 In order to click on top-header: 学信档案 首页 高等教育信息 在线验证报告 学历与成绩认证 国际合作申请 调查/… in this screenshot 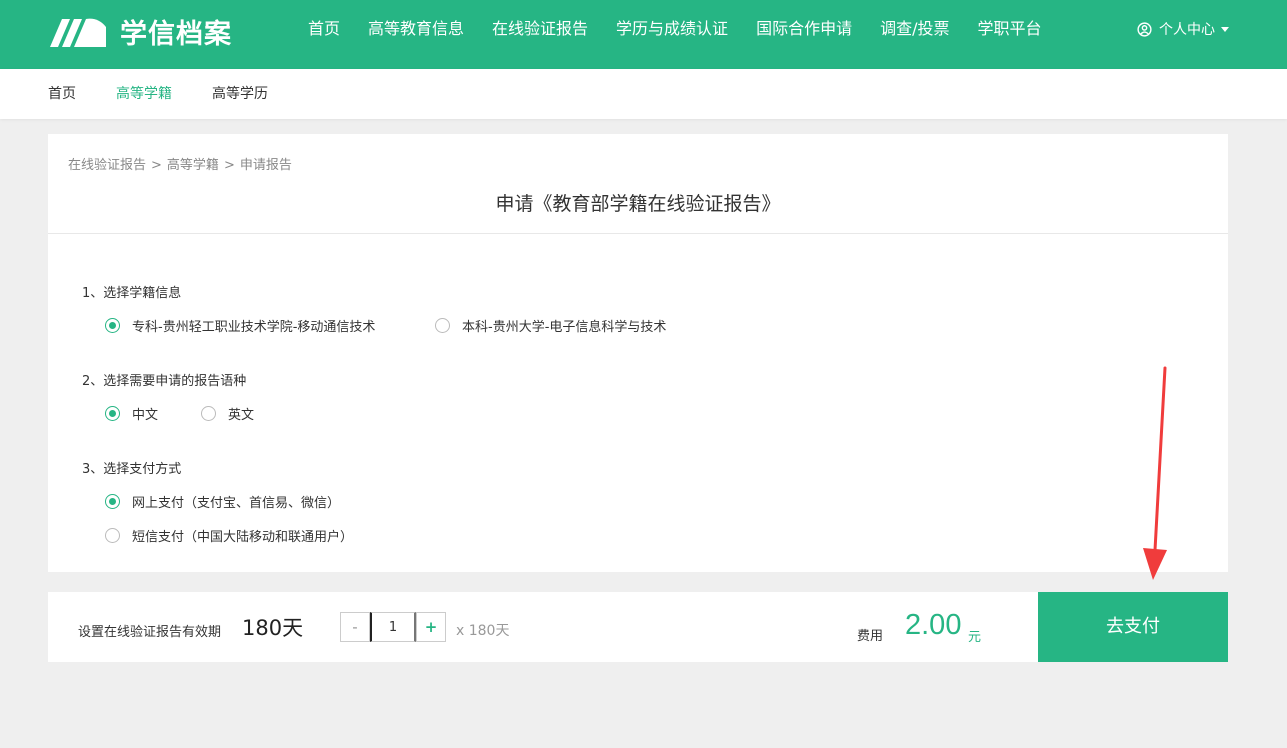, I will do `click(643, 40)`.